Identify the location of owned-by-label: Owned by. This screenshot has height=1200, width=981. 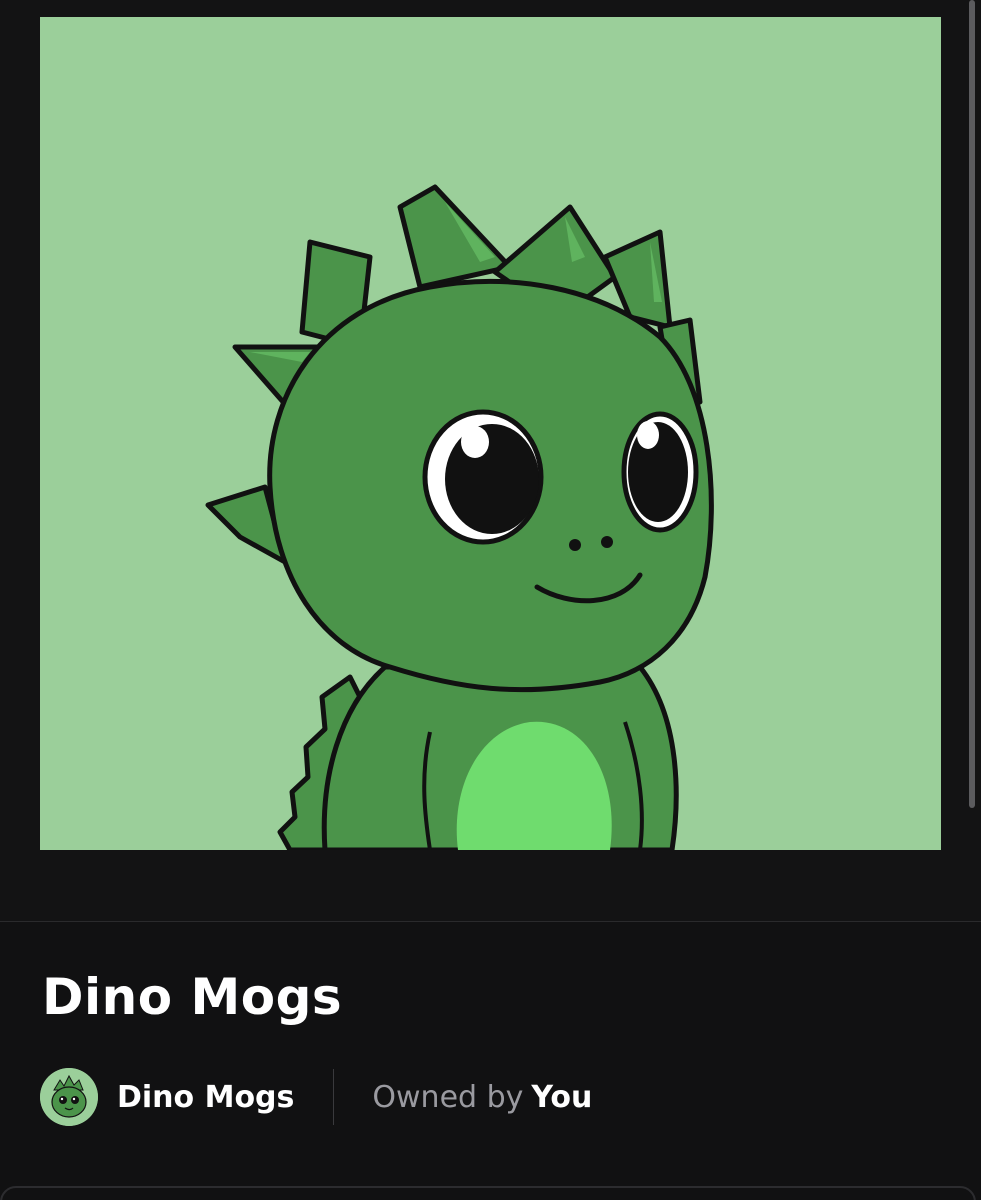
(448, 1097).